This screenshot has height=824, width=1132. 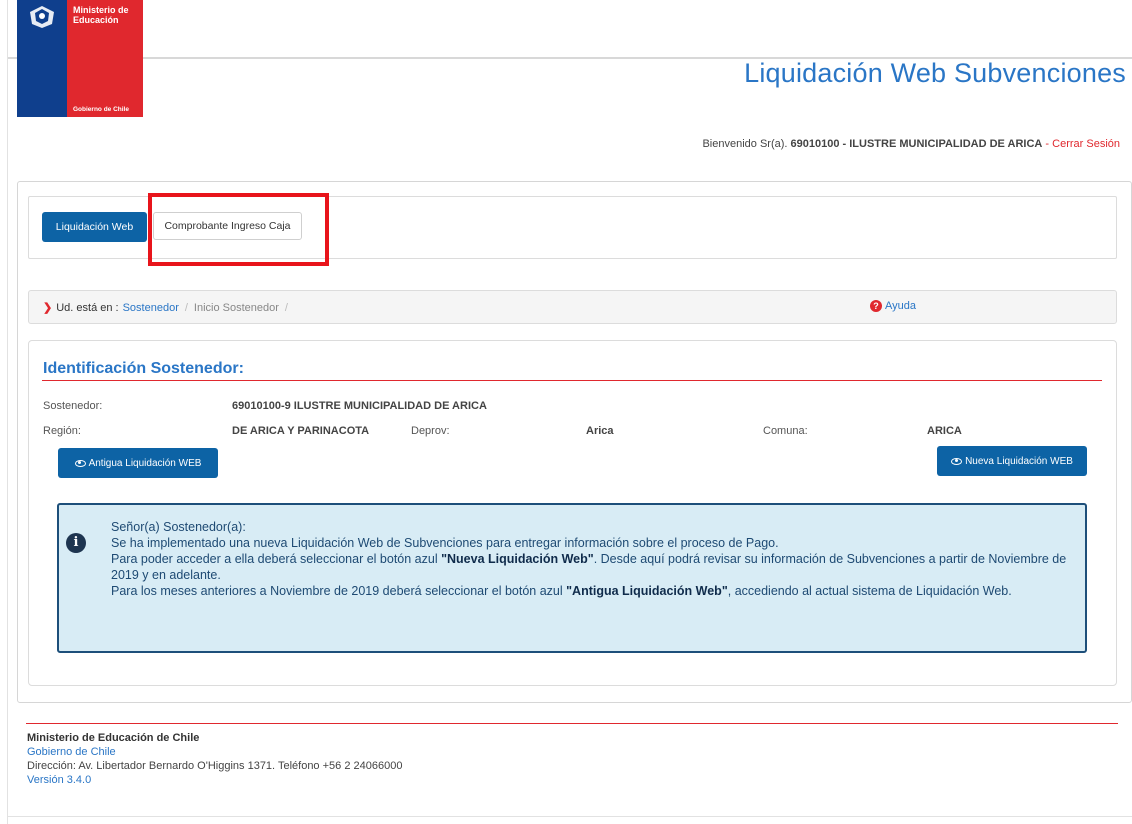 I want to click on identificacion-title: Identificación Sostenedor:, so click(x=143, y=368).